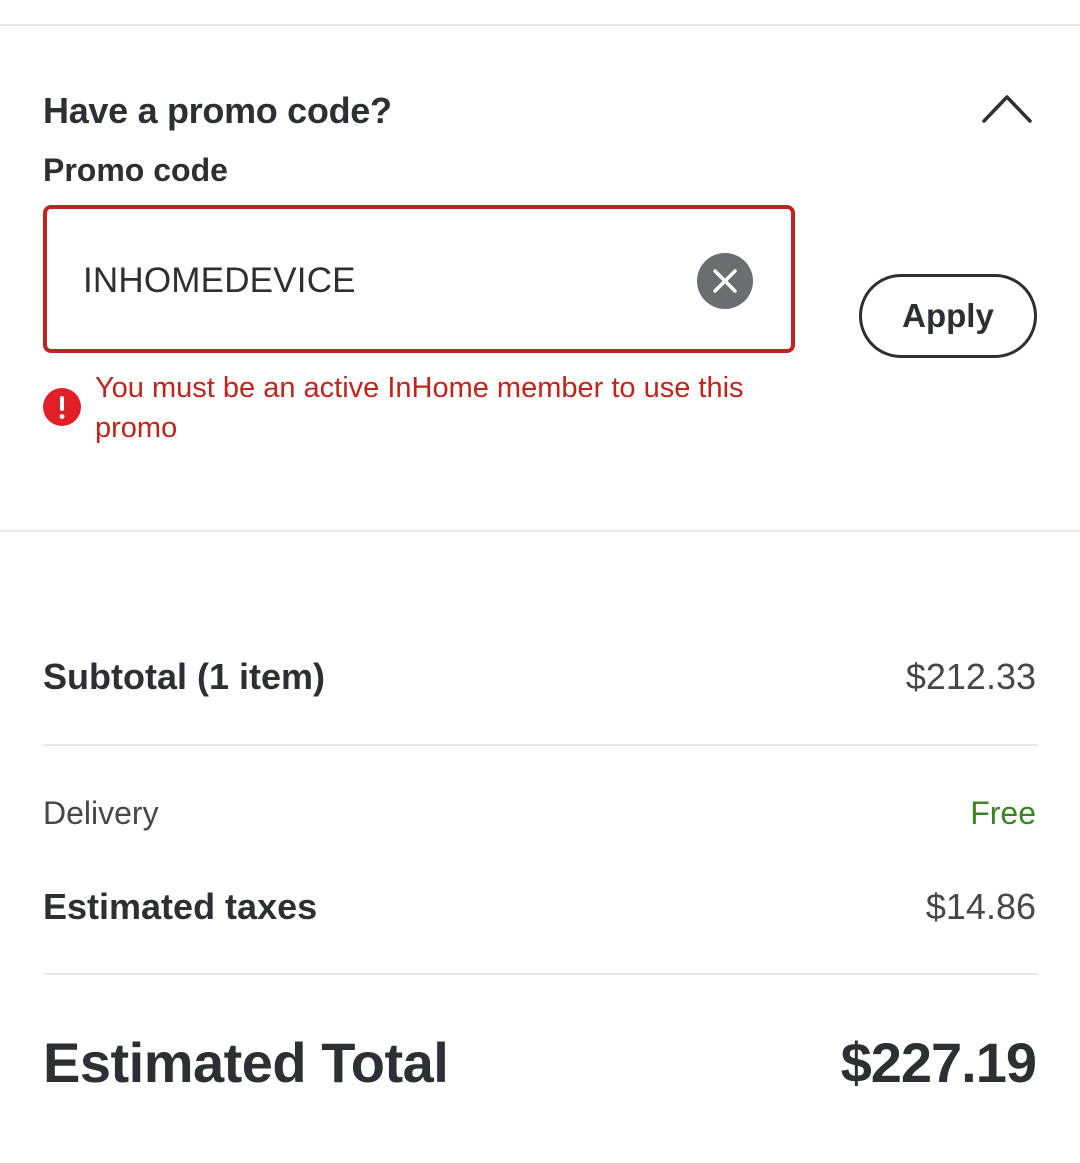 The height and width of the screenshot is (1163, 1080). I want to click on chevron-up-icon, so click(1007, 109).